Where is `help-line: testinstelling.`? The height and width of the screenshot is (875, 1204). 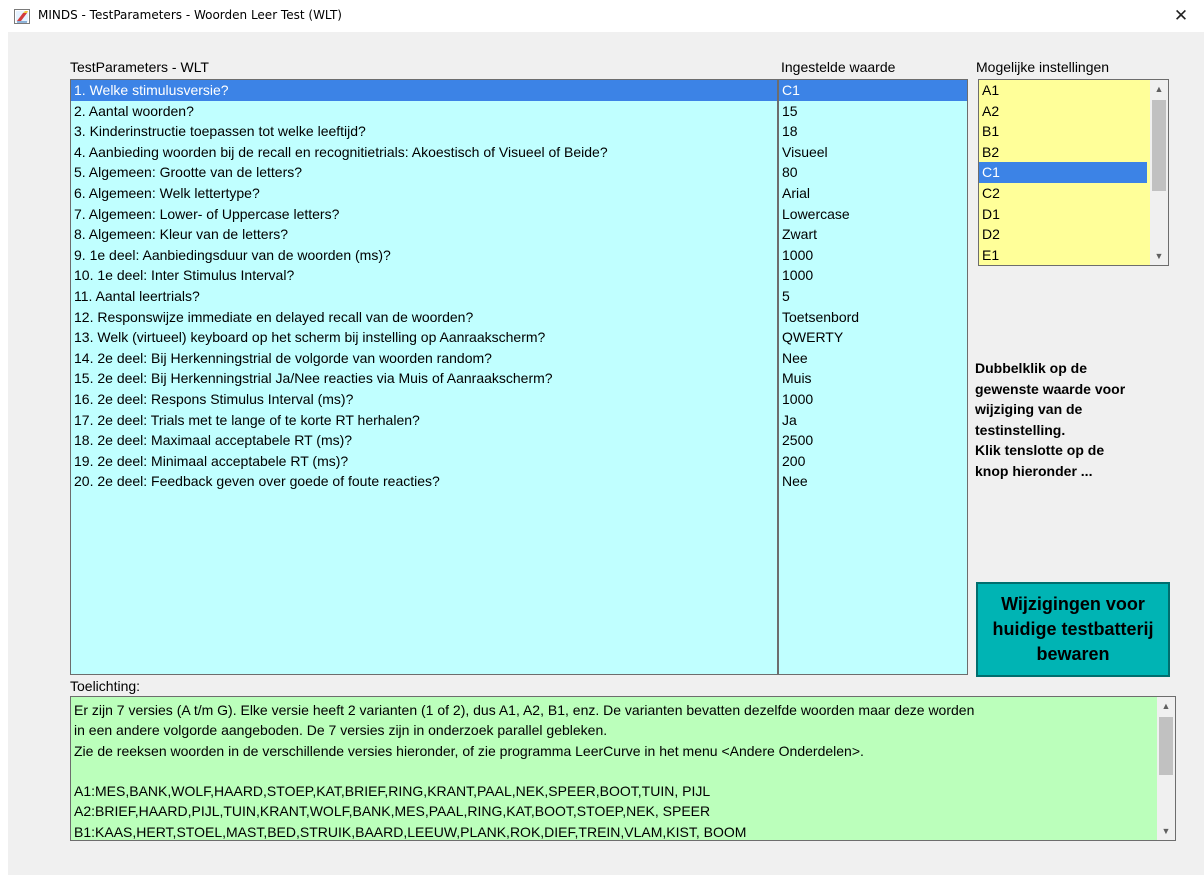 help-line: testinstelling. is located at coordinates (1020, 429).